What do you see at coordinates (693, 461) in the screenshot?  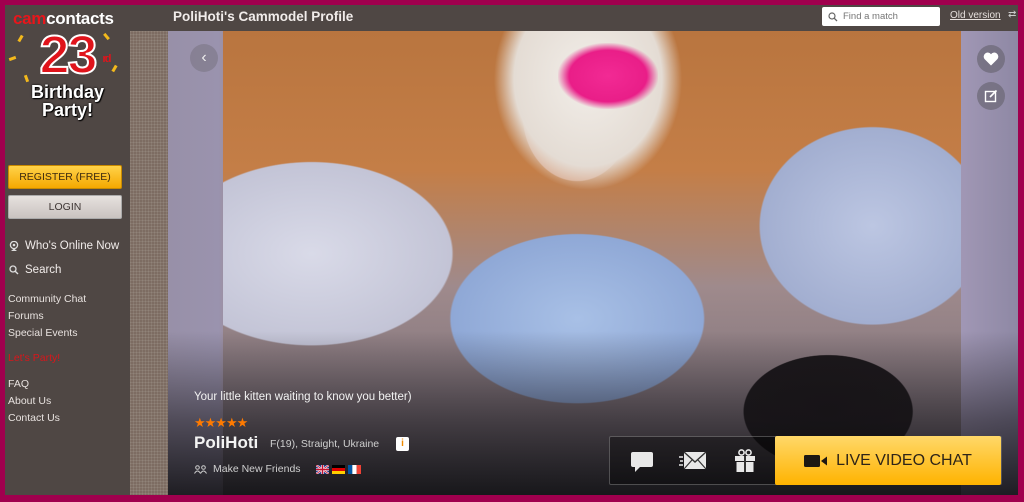 I see `envelope-icon` at bounding box center [693, 461].